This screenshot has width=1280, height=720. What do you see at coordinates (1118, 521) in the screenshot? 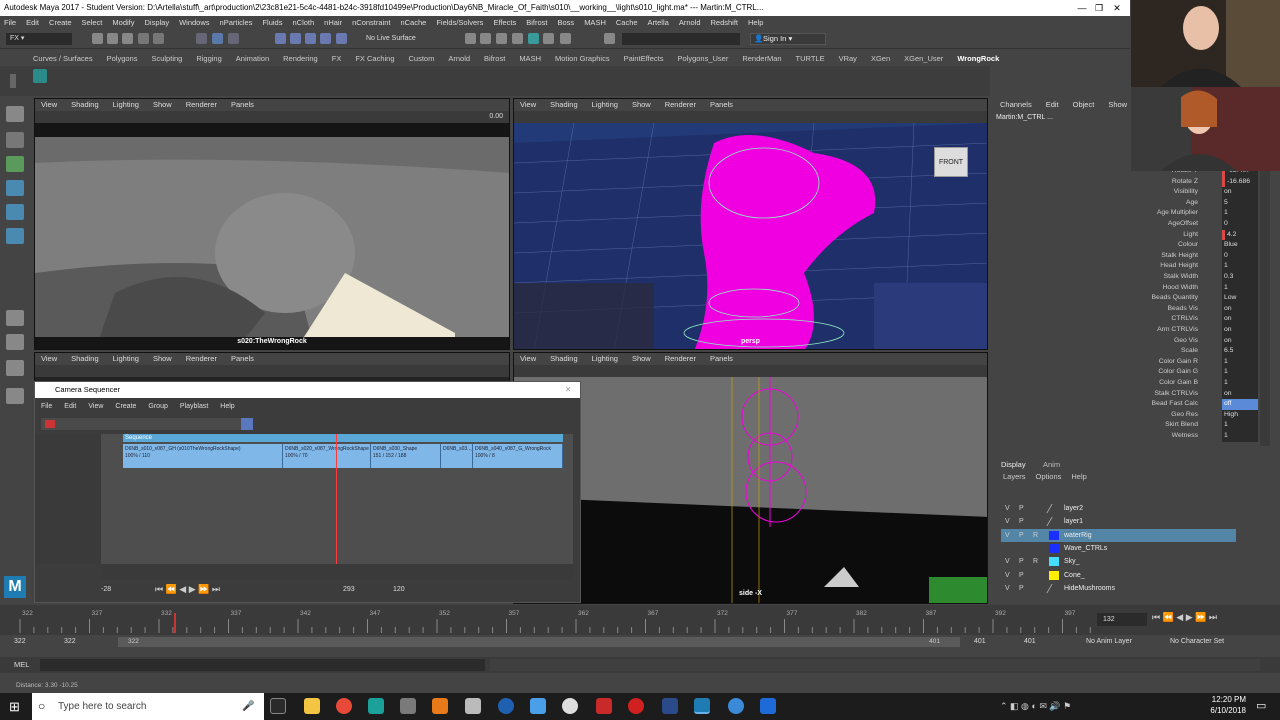
I see `layer-row: V Player1` at bounding box center [1118, 521].